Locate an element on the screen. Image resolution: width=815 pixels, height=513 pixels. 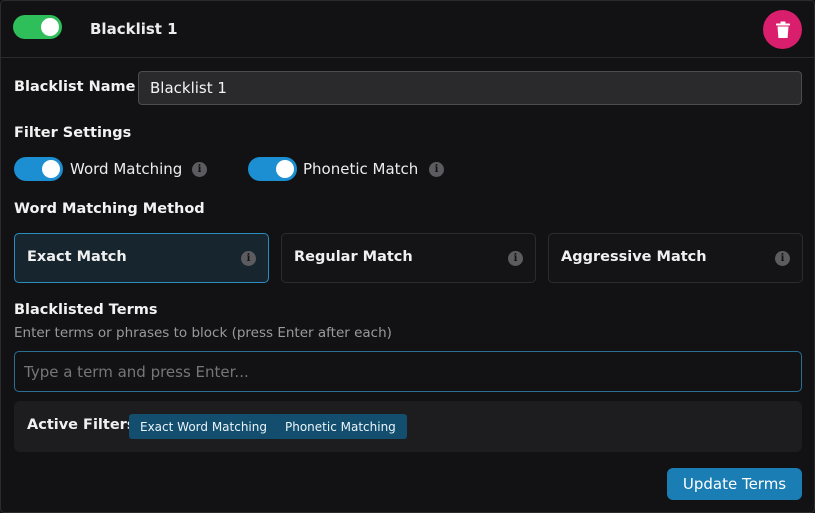
phonetic-match-label: Phonetic Match is located at coordinates (361, 169).